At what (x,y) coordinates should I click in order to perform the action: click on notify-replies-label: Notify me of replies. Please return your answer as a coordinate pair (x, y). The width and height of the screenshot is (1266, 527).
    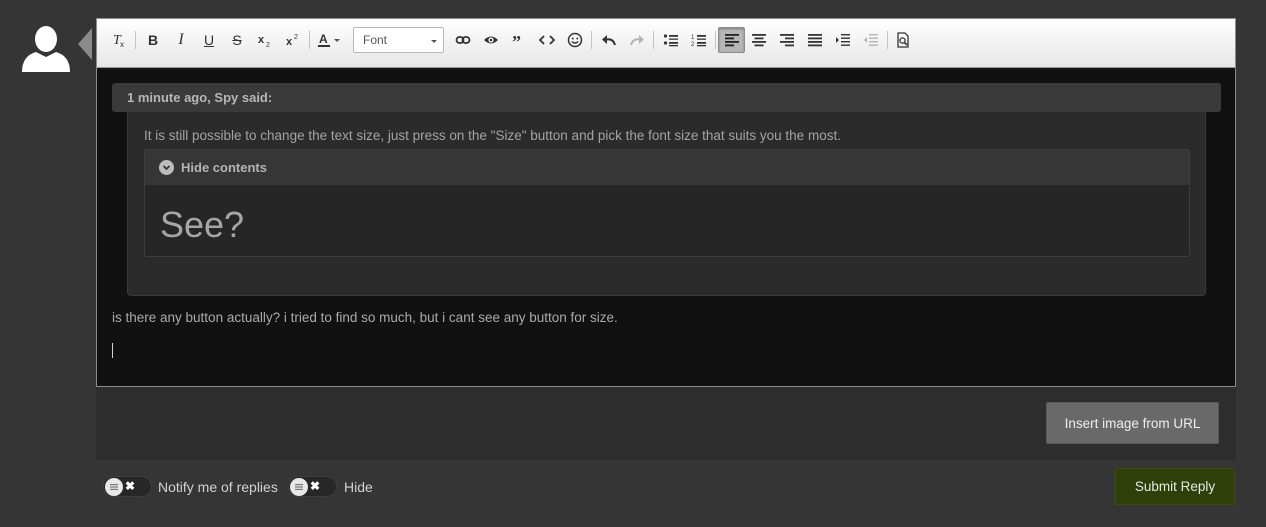
    Looking at the image, I should click on (218, 487).